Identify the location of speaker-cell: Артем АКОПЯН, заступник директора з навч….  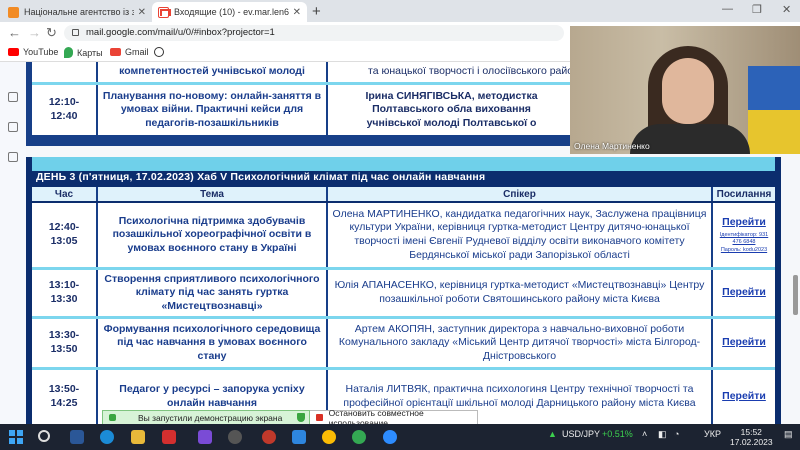
(520, 343).